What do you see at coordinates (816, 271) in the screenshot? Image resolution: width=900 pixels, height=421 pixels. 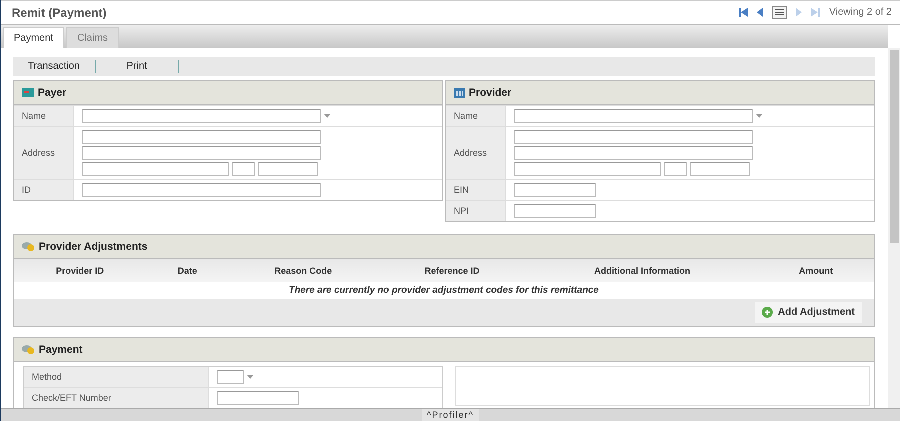 I see `column-header: Amount` at bounding box center [816, 271].